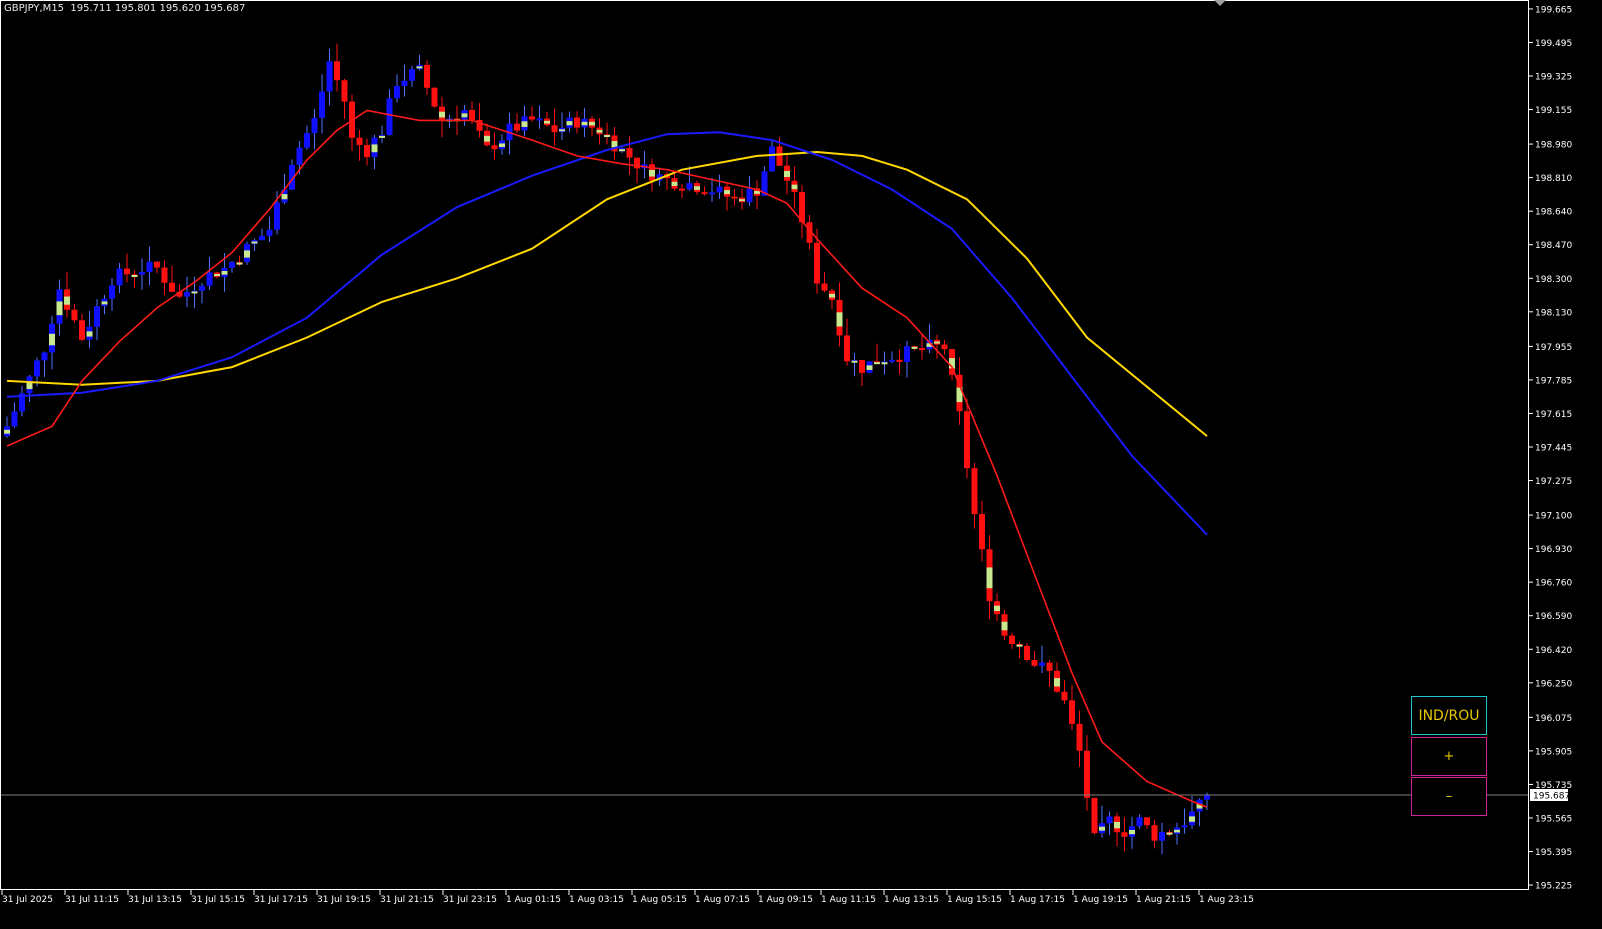 This screenshot has width=1602, height=929. I want to click on y-tick-label: 198.810, so click(1553, 179).